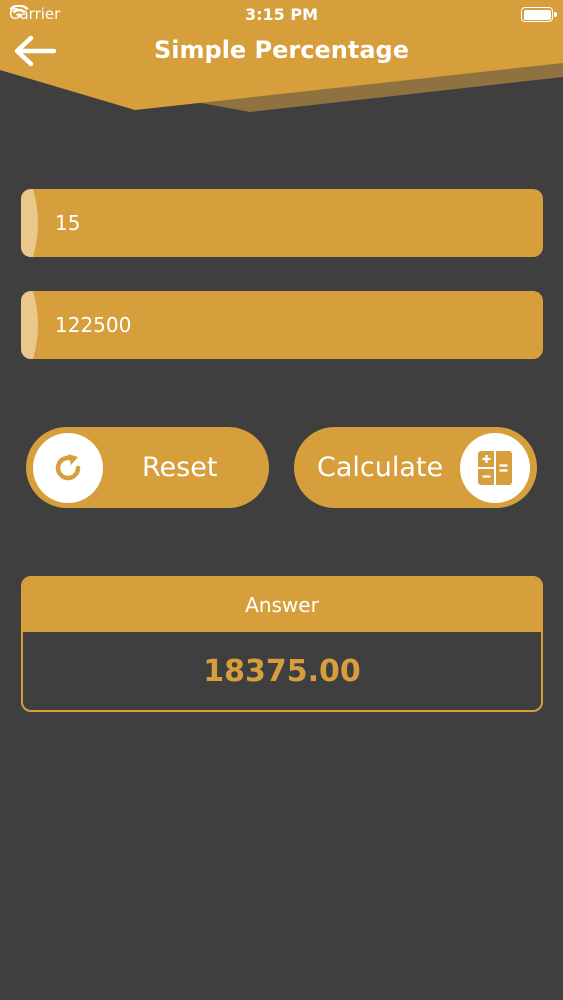  I want to click on reset-button: Reset, so click(147, 467).